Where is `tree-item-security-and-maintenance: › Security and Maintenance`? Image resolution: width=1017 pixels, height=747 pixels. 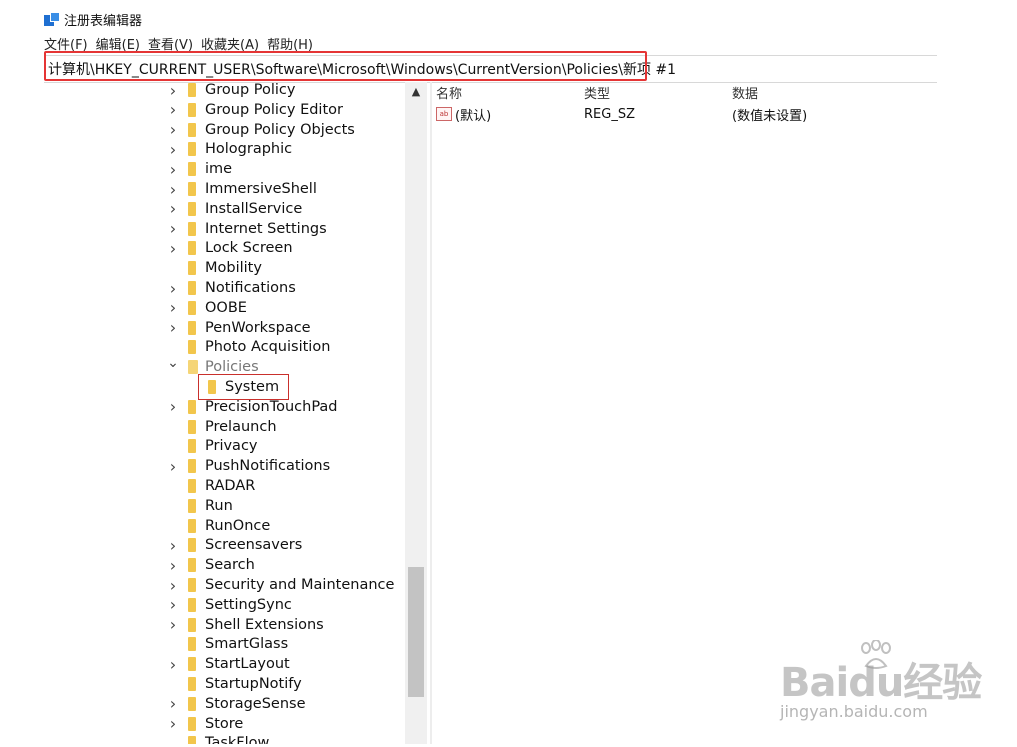
tree-item-security-and-maintenance: › Security and Maintenance is located at coordinates (224, 585).